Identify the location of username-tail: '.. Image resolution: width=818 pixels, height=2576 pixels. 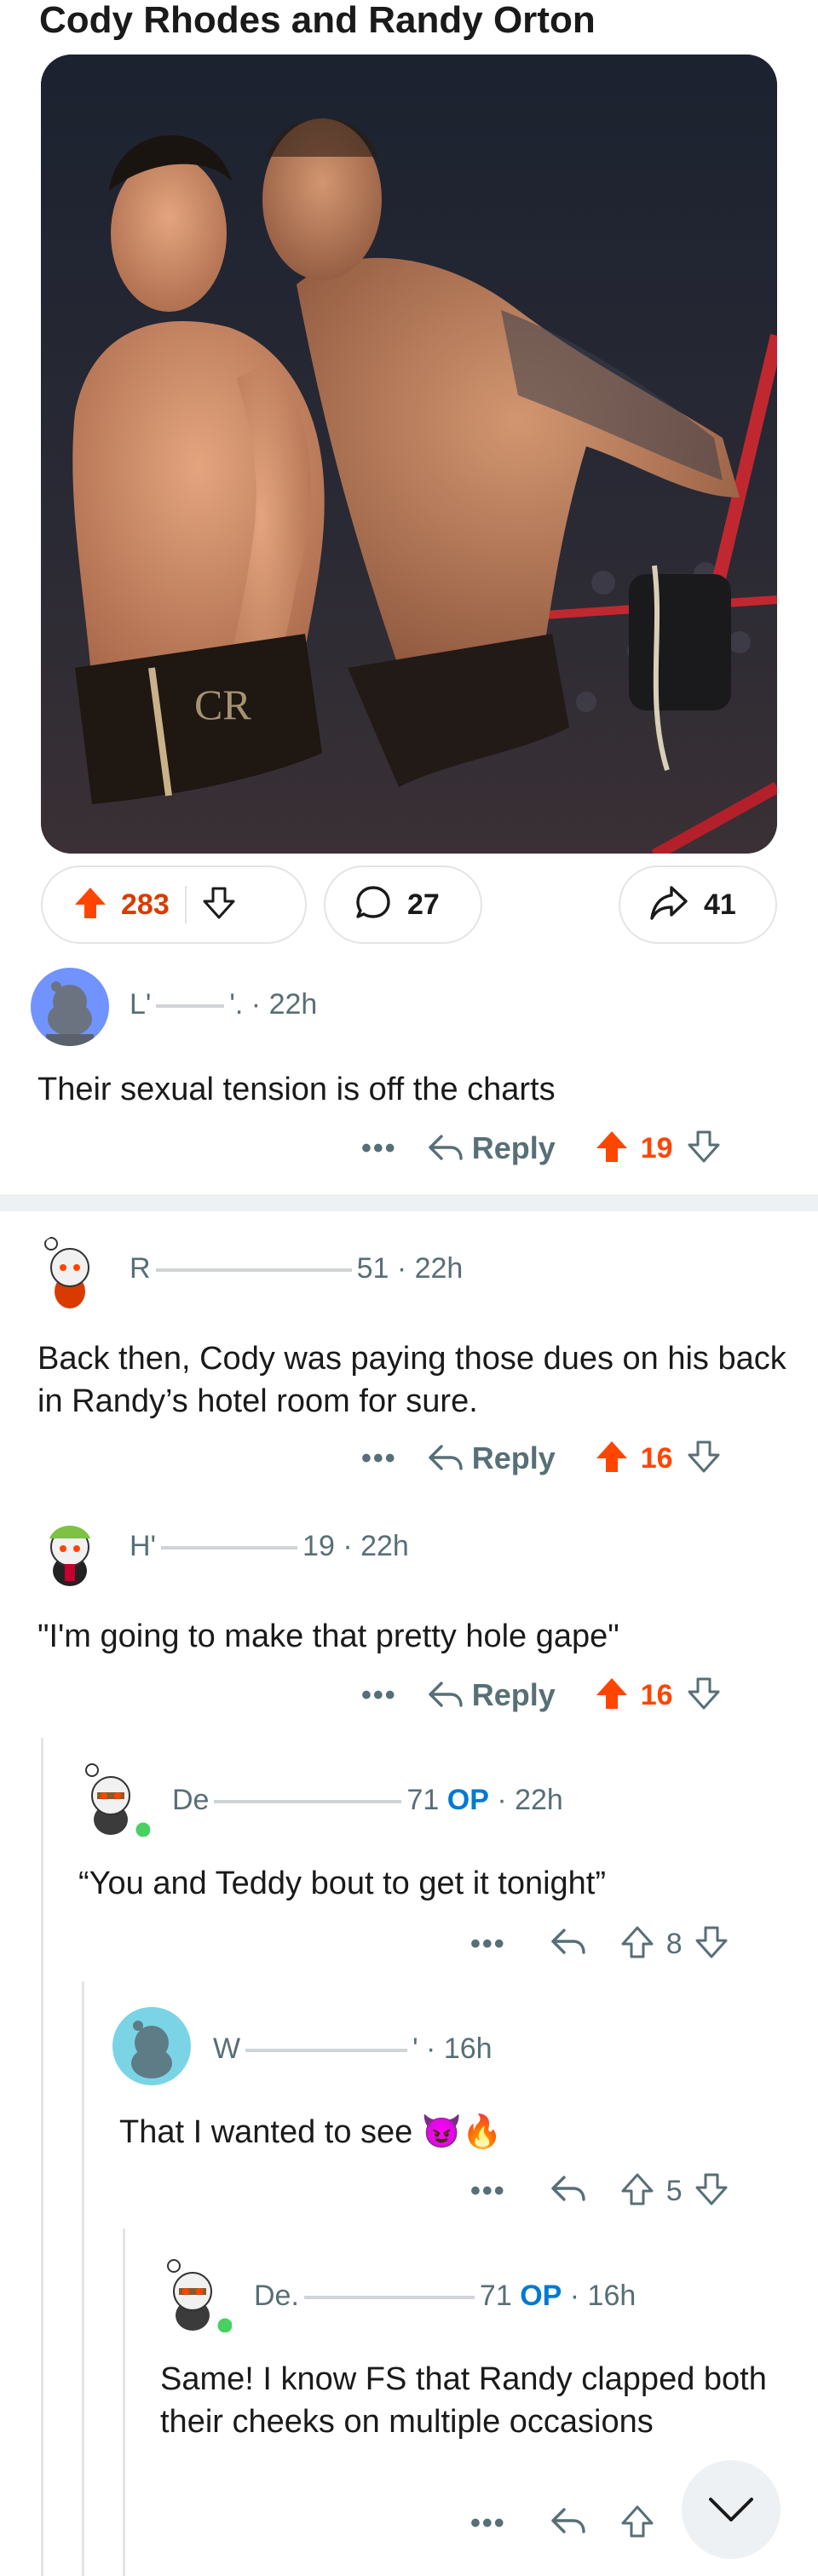
(236, 1005).